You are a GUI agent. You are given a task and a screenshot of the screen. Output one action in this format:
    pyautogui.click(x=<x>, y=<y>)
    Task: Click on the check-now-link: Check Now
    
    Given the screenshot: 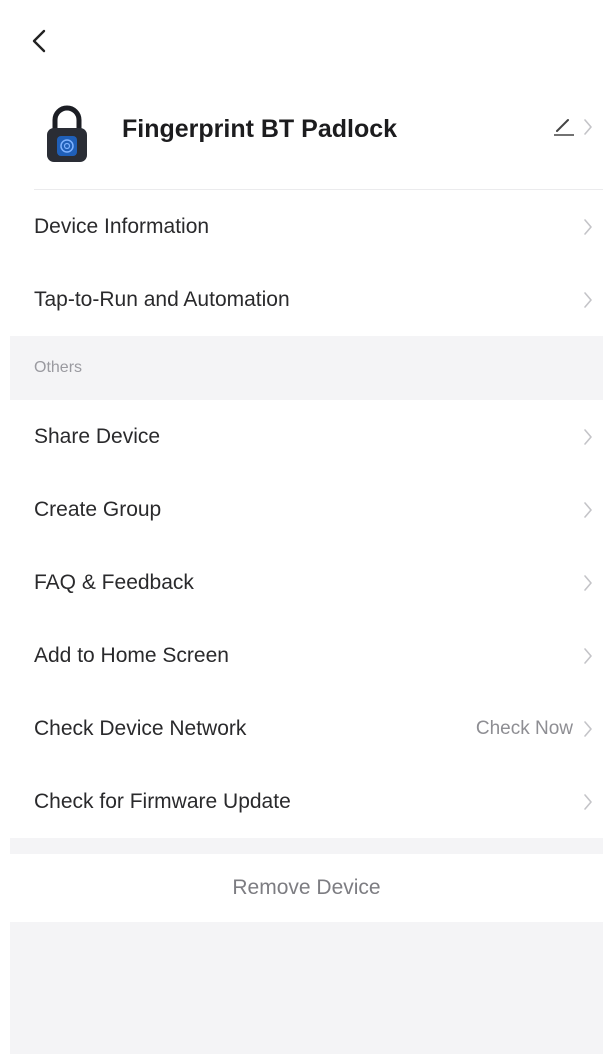 What is the action you would take?
    pyautogui.click(x=524, y=729)
    